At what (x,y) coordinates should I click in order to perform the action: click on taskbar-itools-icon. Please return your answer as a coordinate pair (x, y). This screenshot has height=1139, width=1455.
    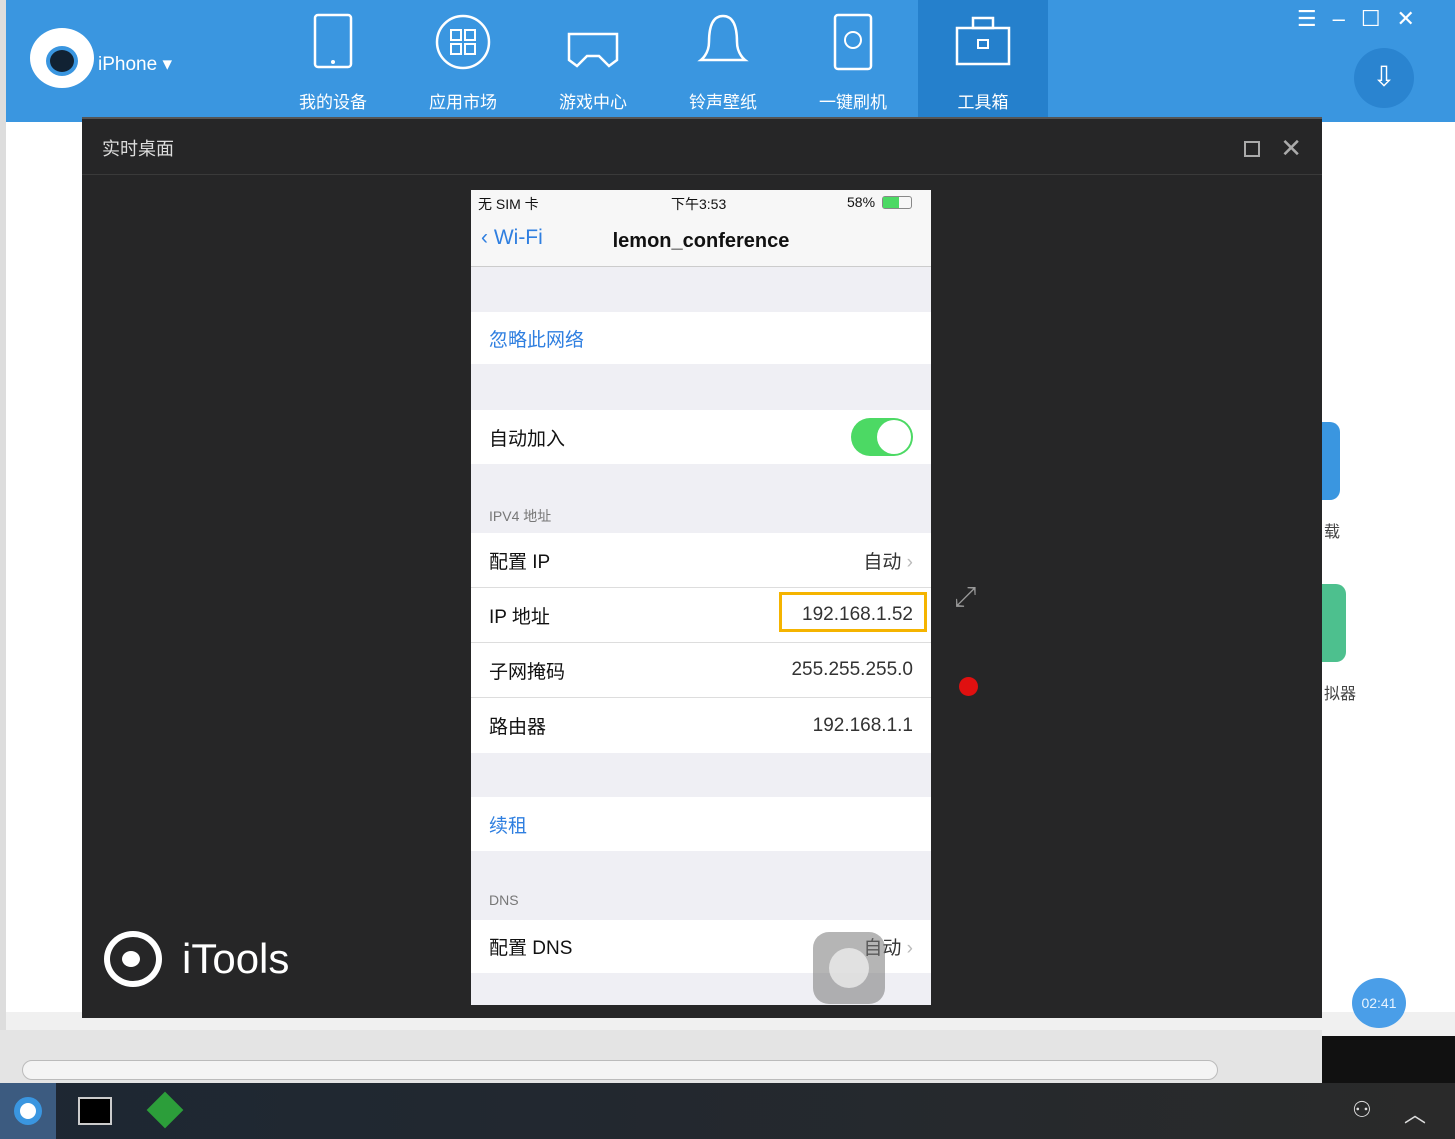
    Looking at the image, I should click on (28, 1111).